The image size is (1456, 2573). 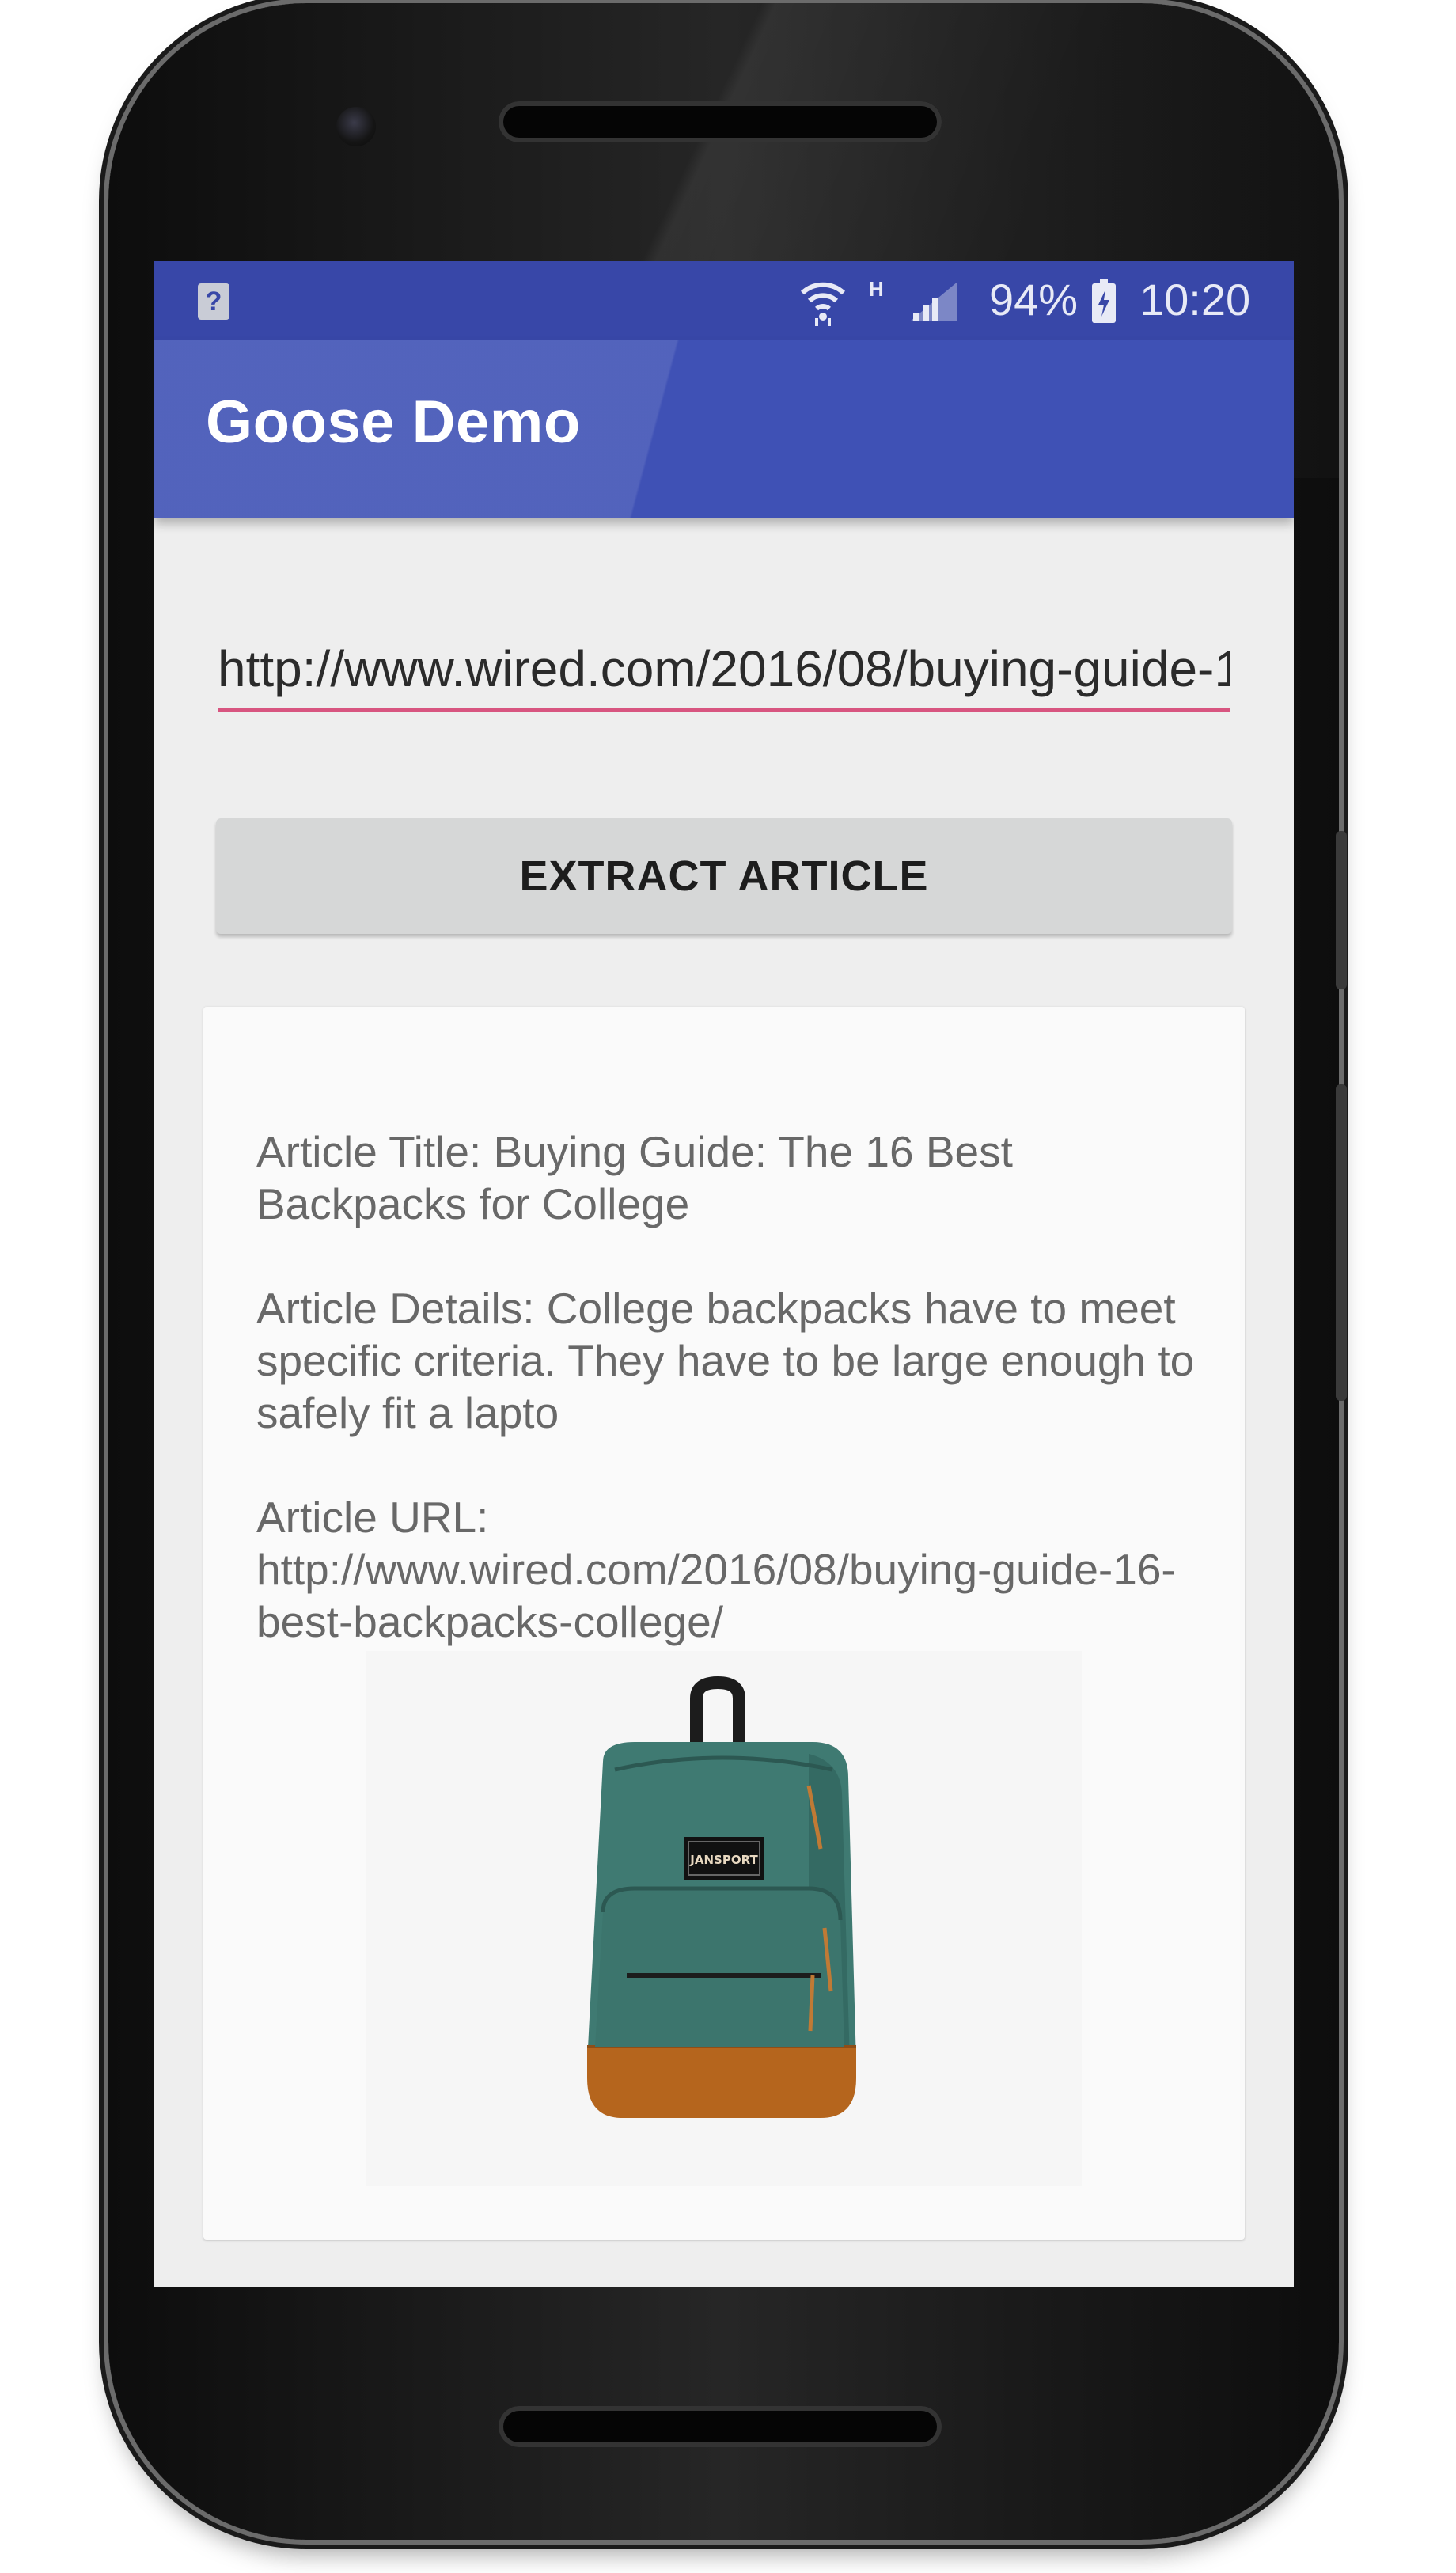 What do you see at coordinates (356, 126) in the screenshot?
I see `front-camera` at bounding box center [356, 126].